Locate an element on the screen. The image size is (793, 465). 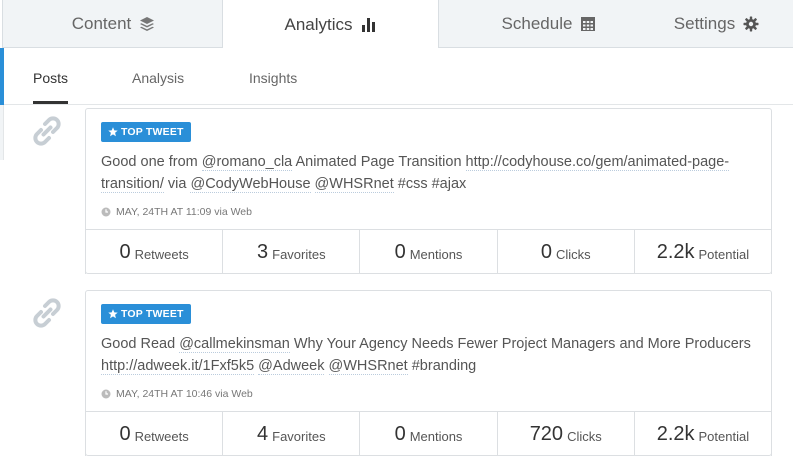
tweet-text-part: Good one from is located at coordinates (151, 162).